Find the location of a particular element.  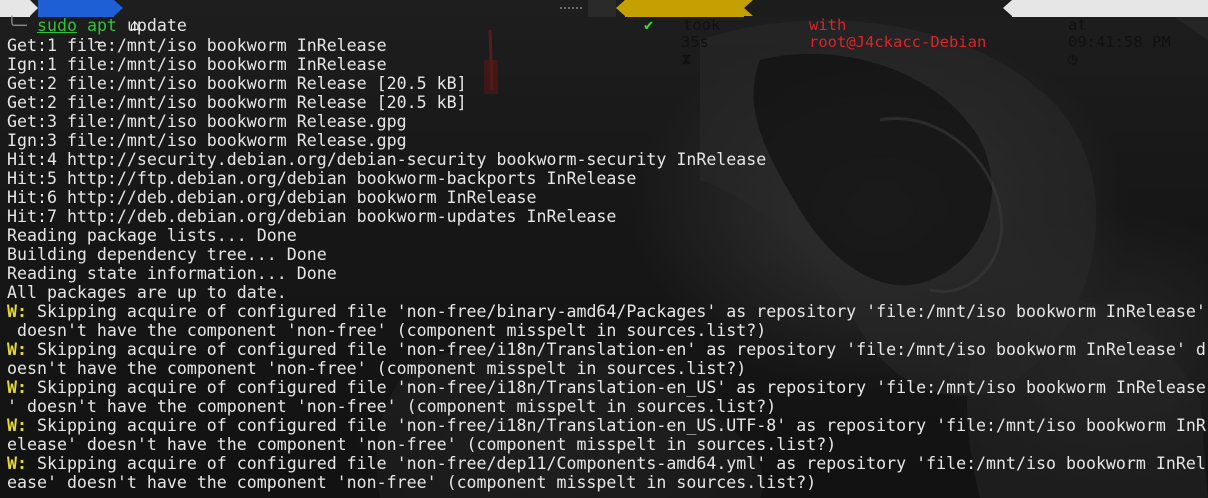

output-line: Ign:1 file:/mnt/iso bookworm InRelease is located at coordinates (197, 64).